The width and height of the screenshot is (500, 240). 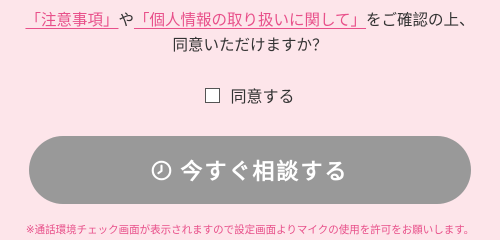 I want to click on consent-line-1: 「注意事項」や「個人情報の取り扱いに関して」をご確認の上、, so click(x=250, y=20).